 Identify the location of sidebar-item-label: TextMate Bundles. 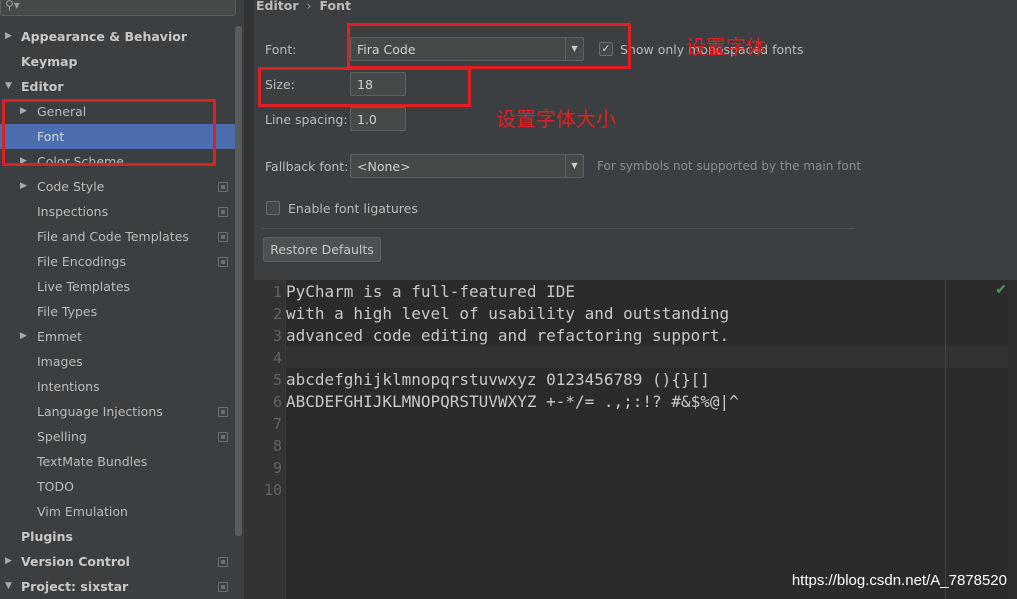
(92, 461).